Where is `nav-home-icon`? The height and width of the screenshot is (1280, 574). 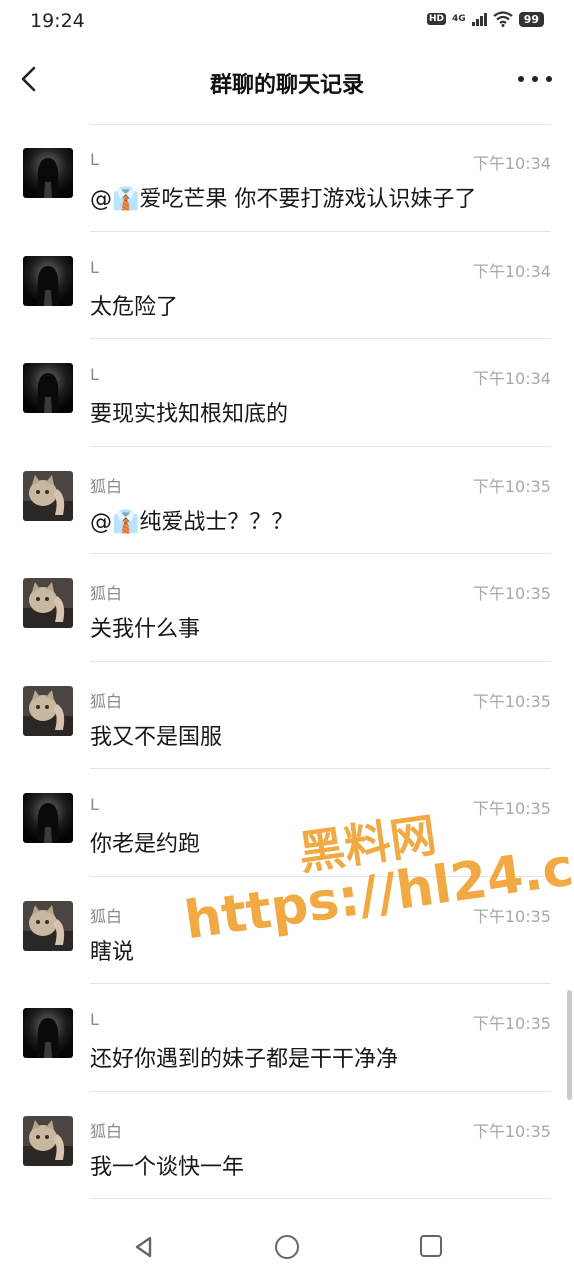
nav-home-icon is located at coordinates (287, 1247).